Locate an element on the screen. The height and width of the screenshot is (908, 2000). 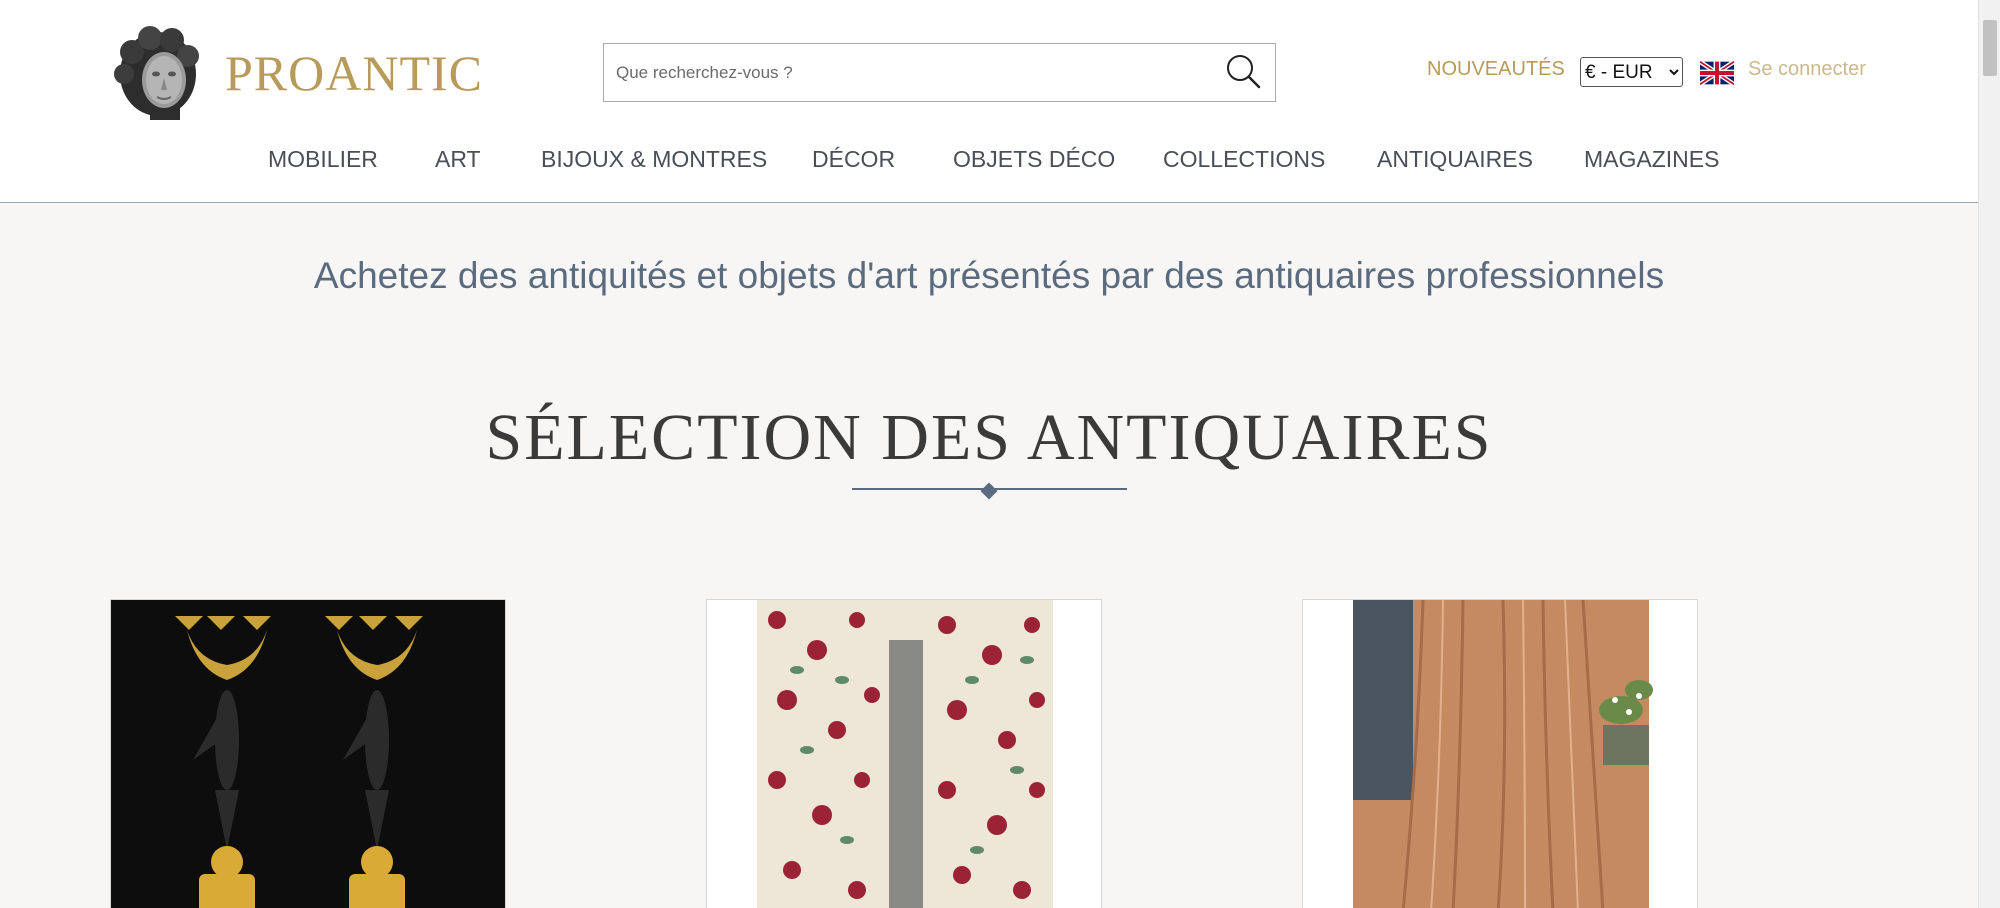
uk-flag-icon is located at coordinates (1717, 73).